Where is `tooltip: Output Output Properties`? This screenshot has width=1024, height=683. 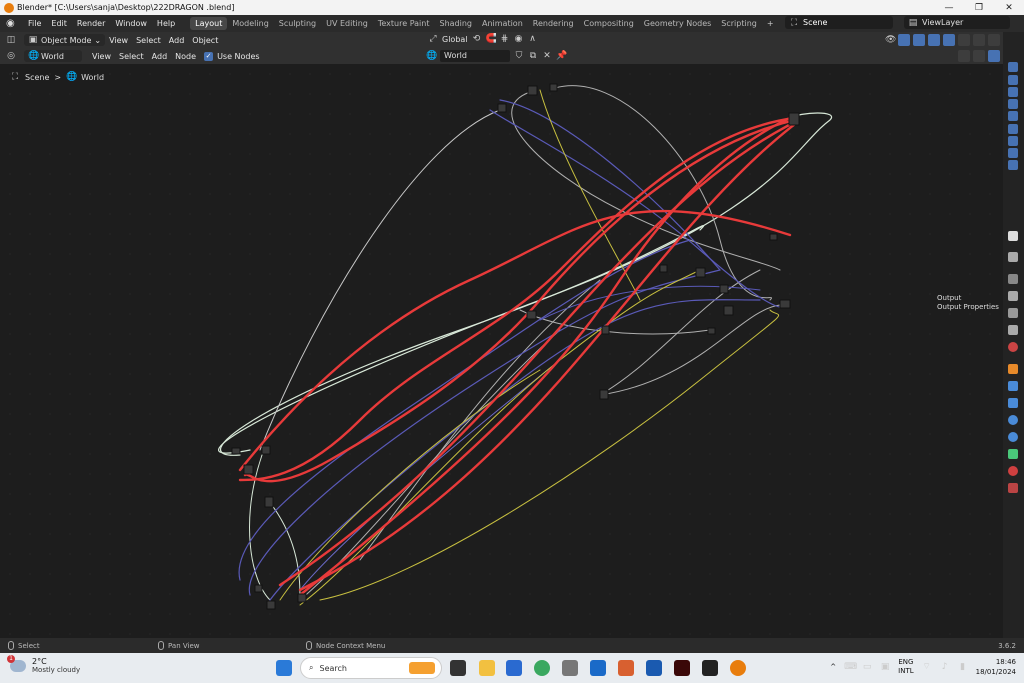 tooltip: Output Output Properties is located at coordinates (968, 303).